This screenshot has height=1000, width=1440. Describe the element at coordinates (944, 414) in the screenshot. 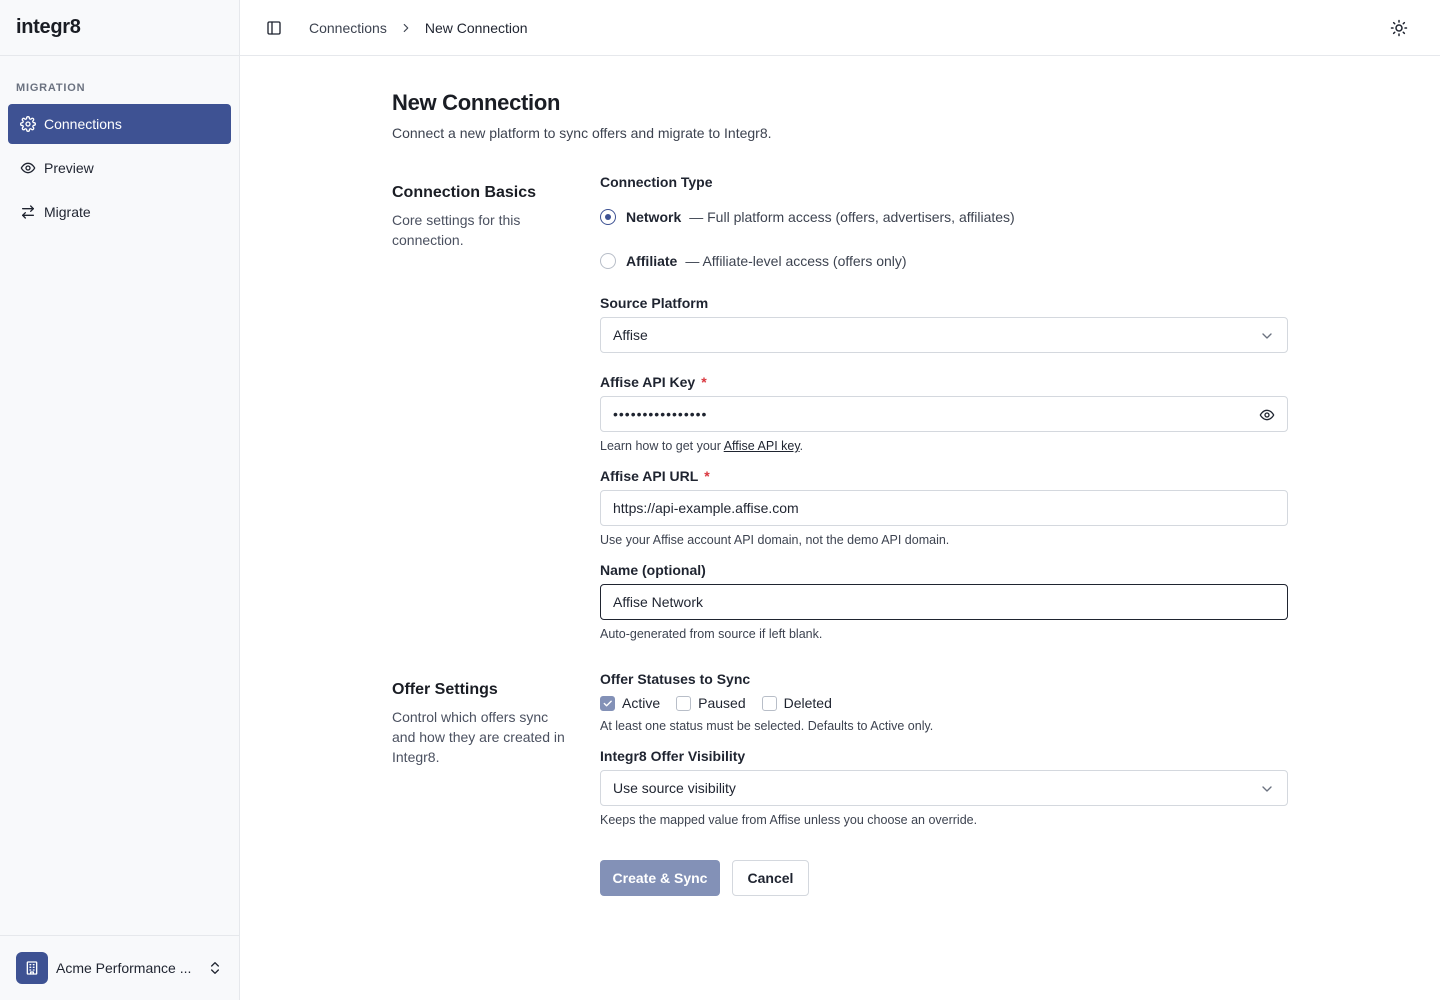

I see `api-key-input: ••••••••••••••••` at that location.